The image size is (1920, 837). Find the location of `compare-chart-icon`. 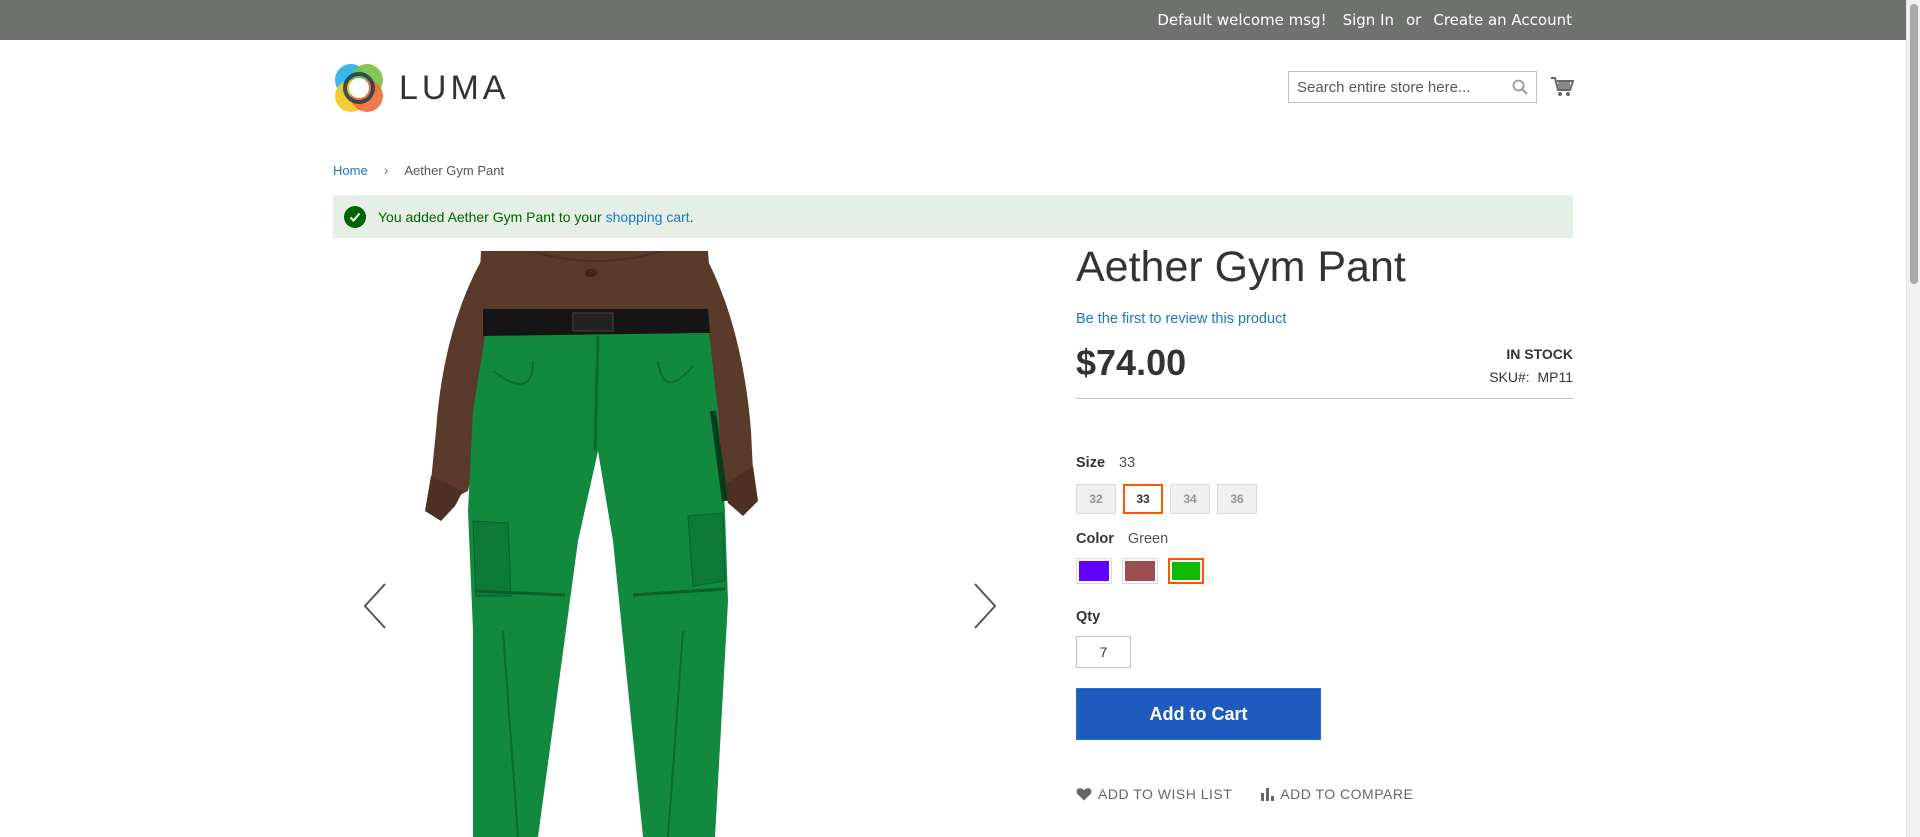

compare-chart-icon is located at coordinates (1268, 794).